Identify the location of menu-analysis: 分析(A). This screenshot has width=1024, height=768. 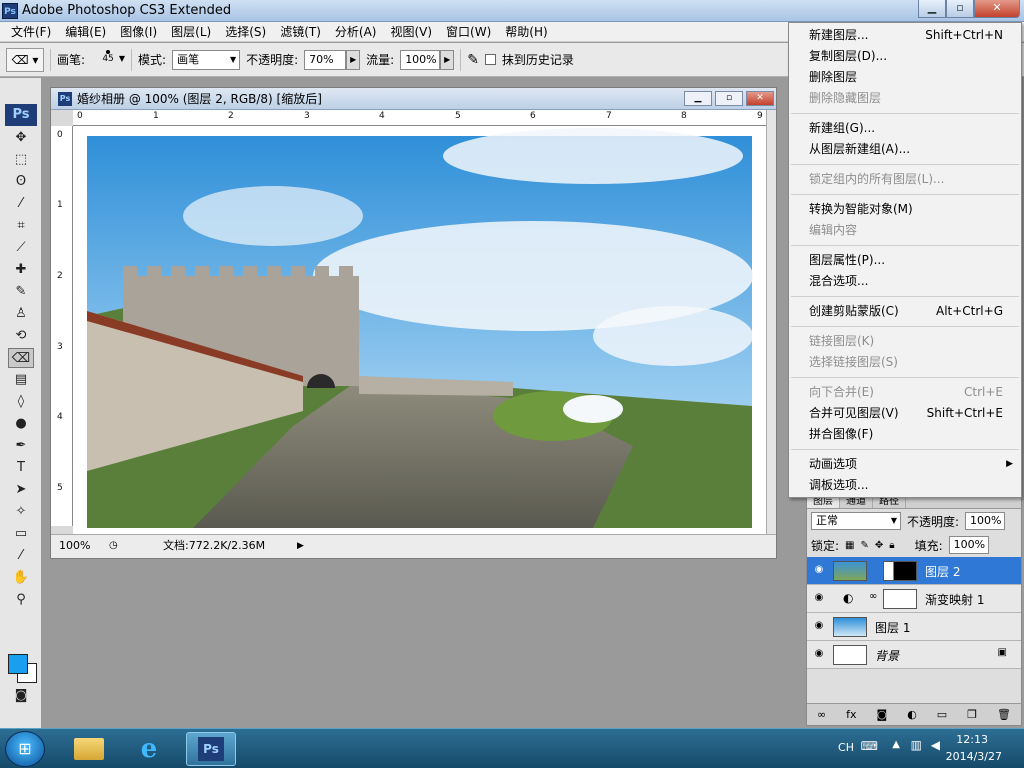
(356, 31).